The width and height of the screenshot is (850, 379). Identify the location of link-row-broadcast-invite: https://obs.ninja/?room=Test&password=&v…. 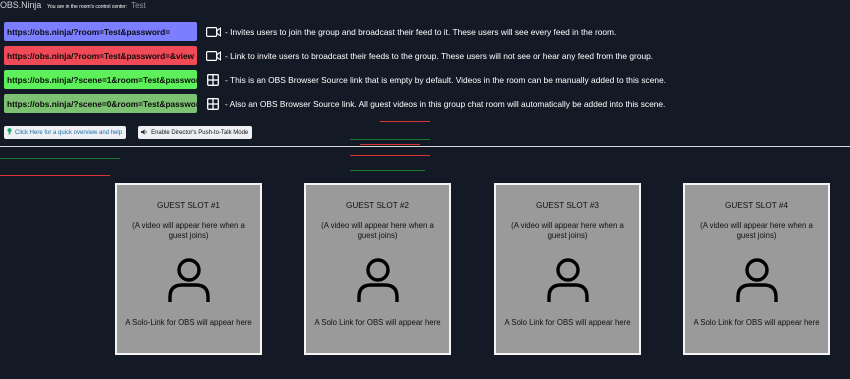
(335, 55).